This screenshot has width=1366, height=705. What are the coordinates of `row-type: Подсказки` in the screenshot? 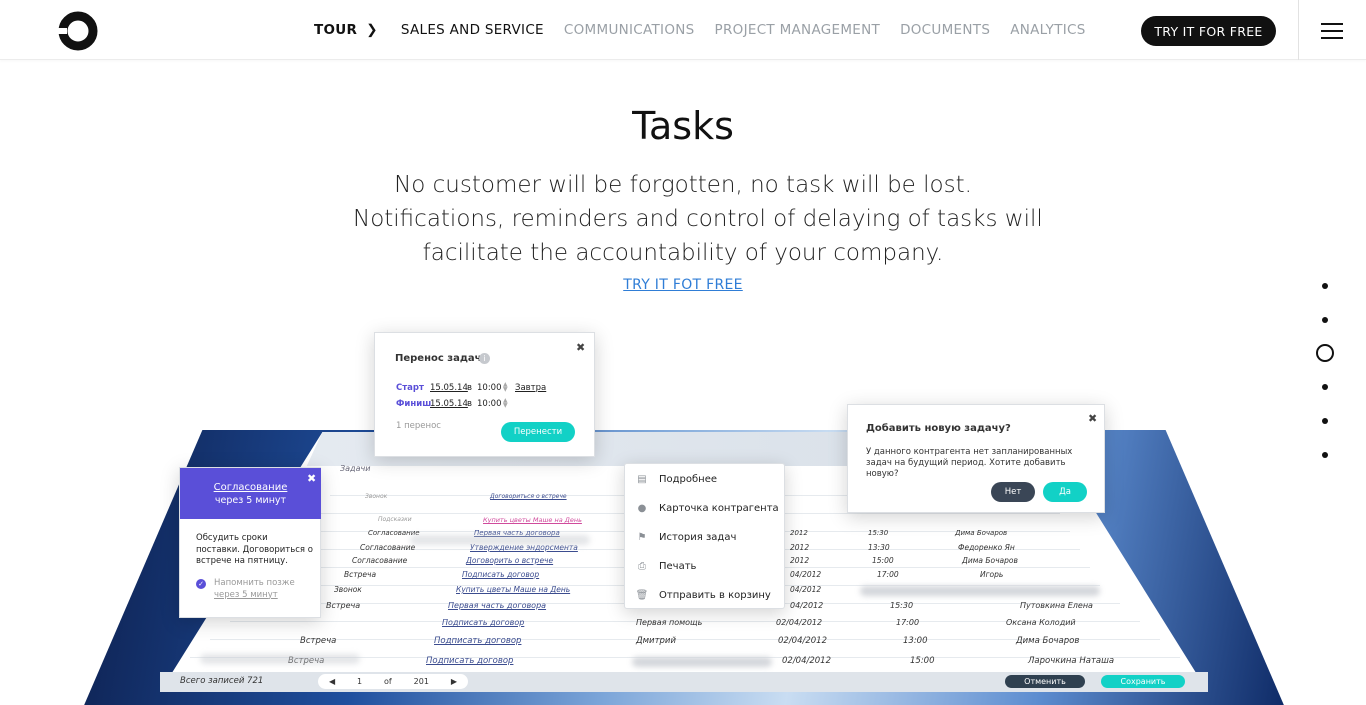 It's located at (395, 519).